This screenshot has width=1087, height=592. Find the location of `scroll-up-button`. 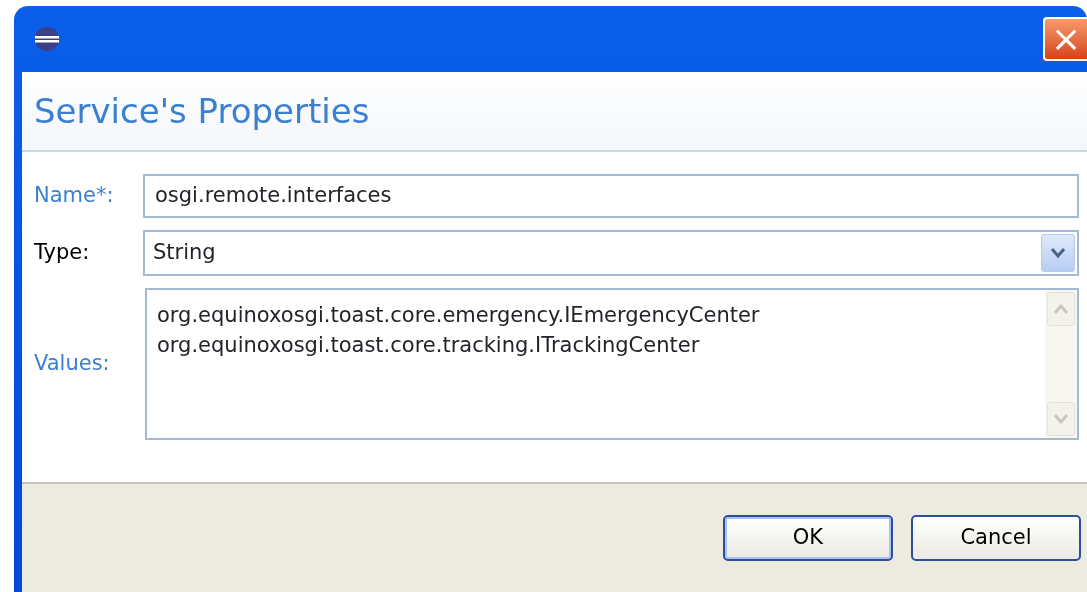

scroll-up-button is located at coordinates (1061, 309).